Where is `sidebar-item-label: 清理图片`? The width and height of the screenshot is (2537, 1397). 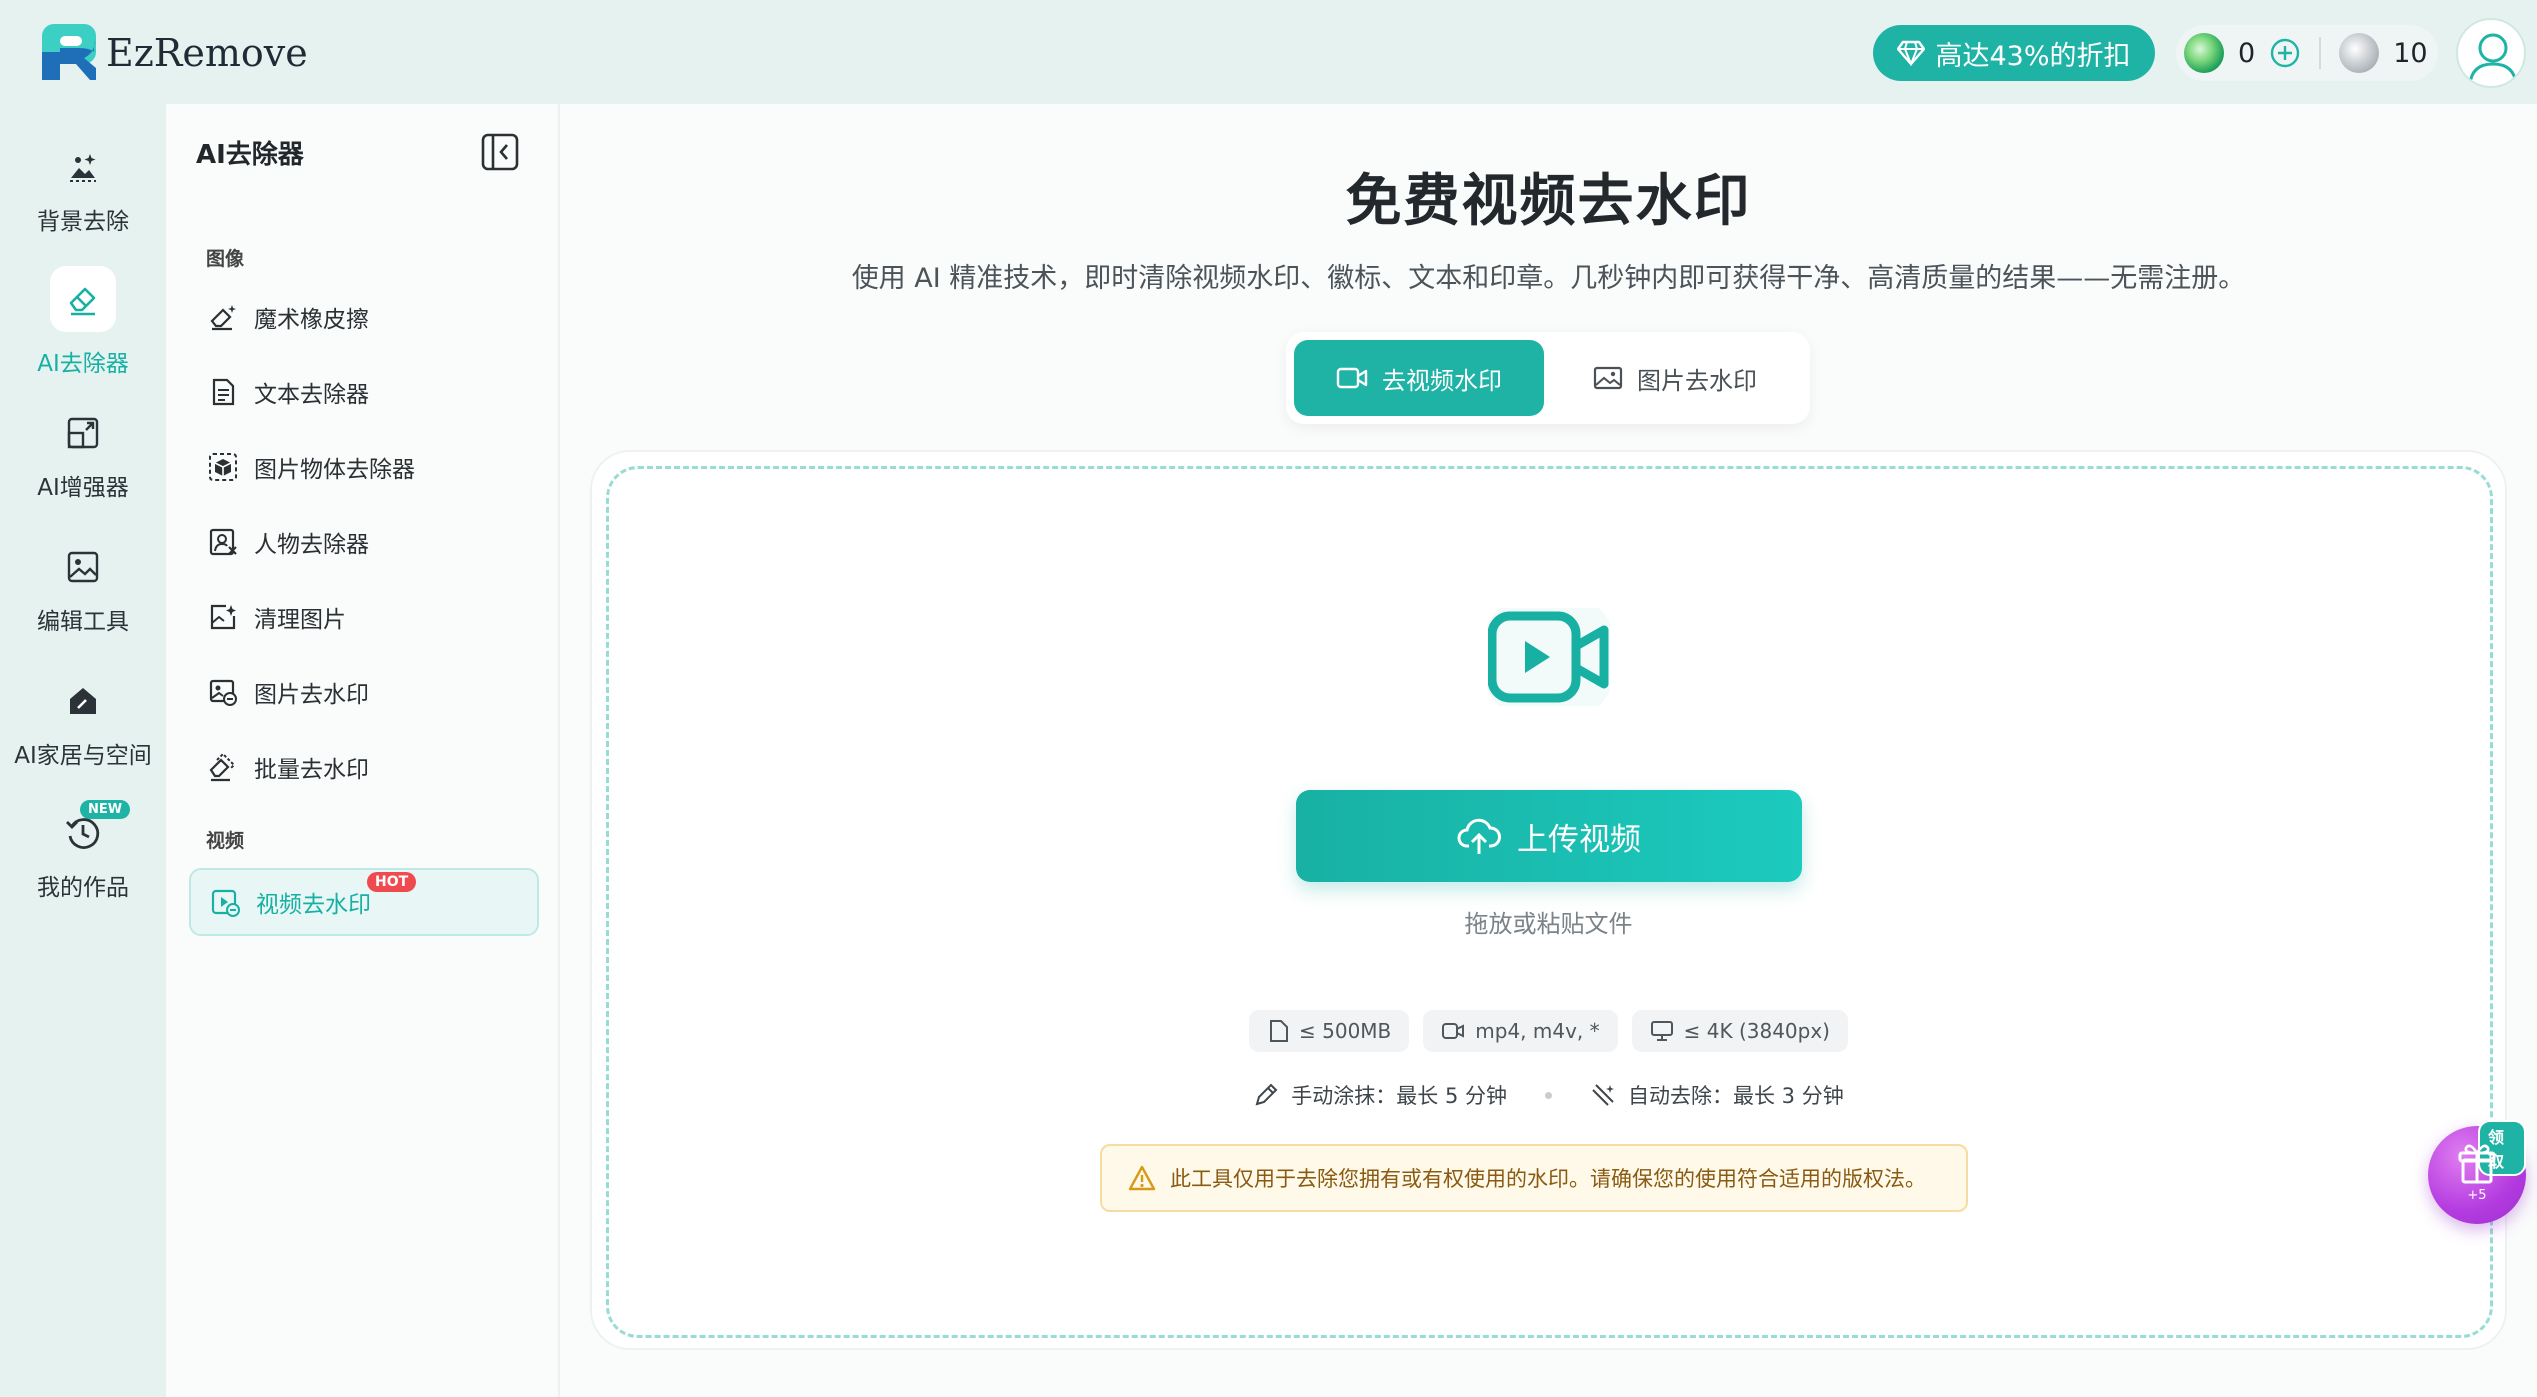 sidebar-item-label: 清理图片 is located at coordinates (300, 620).